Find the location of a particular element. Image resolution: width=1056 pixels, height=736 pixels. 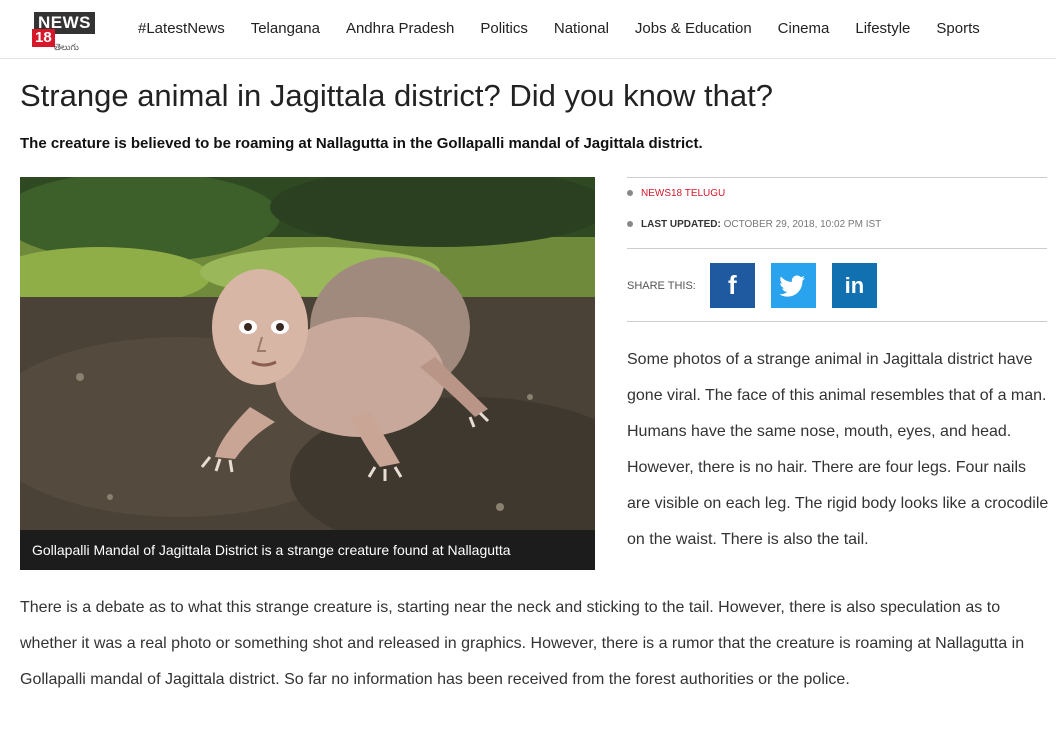

source-row: NEWS18 TELUGU is located at coordinates (837, 193).